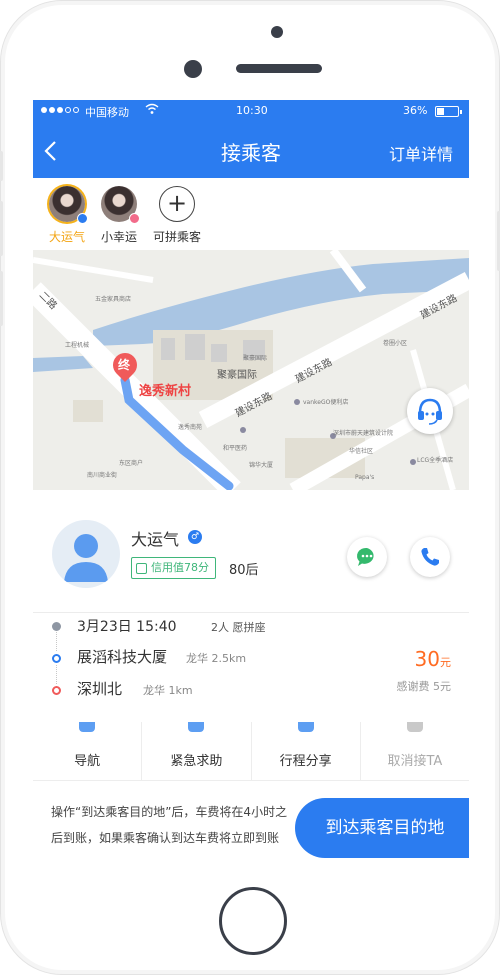 Image resolution: width=500 pixels, height=975 pixels. Describe the element at coordinates (56, 690) in the screenshot. I see `destination-dot-icon` at that location.